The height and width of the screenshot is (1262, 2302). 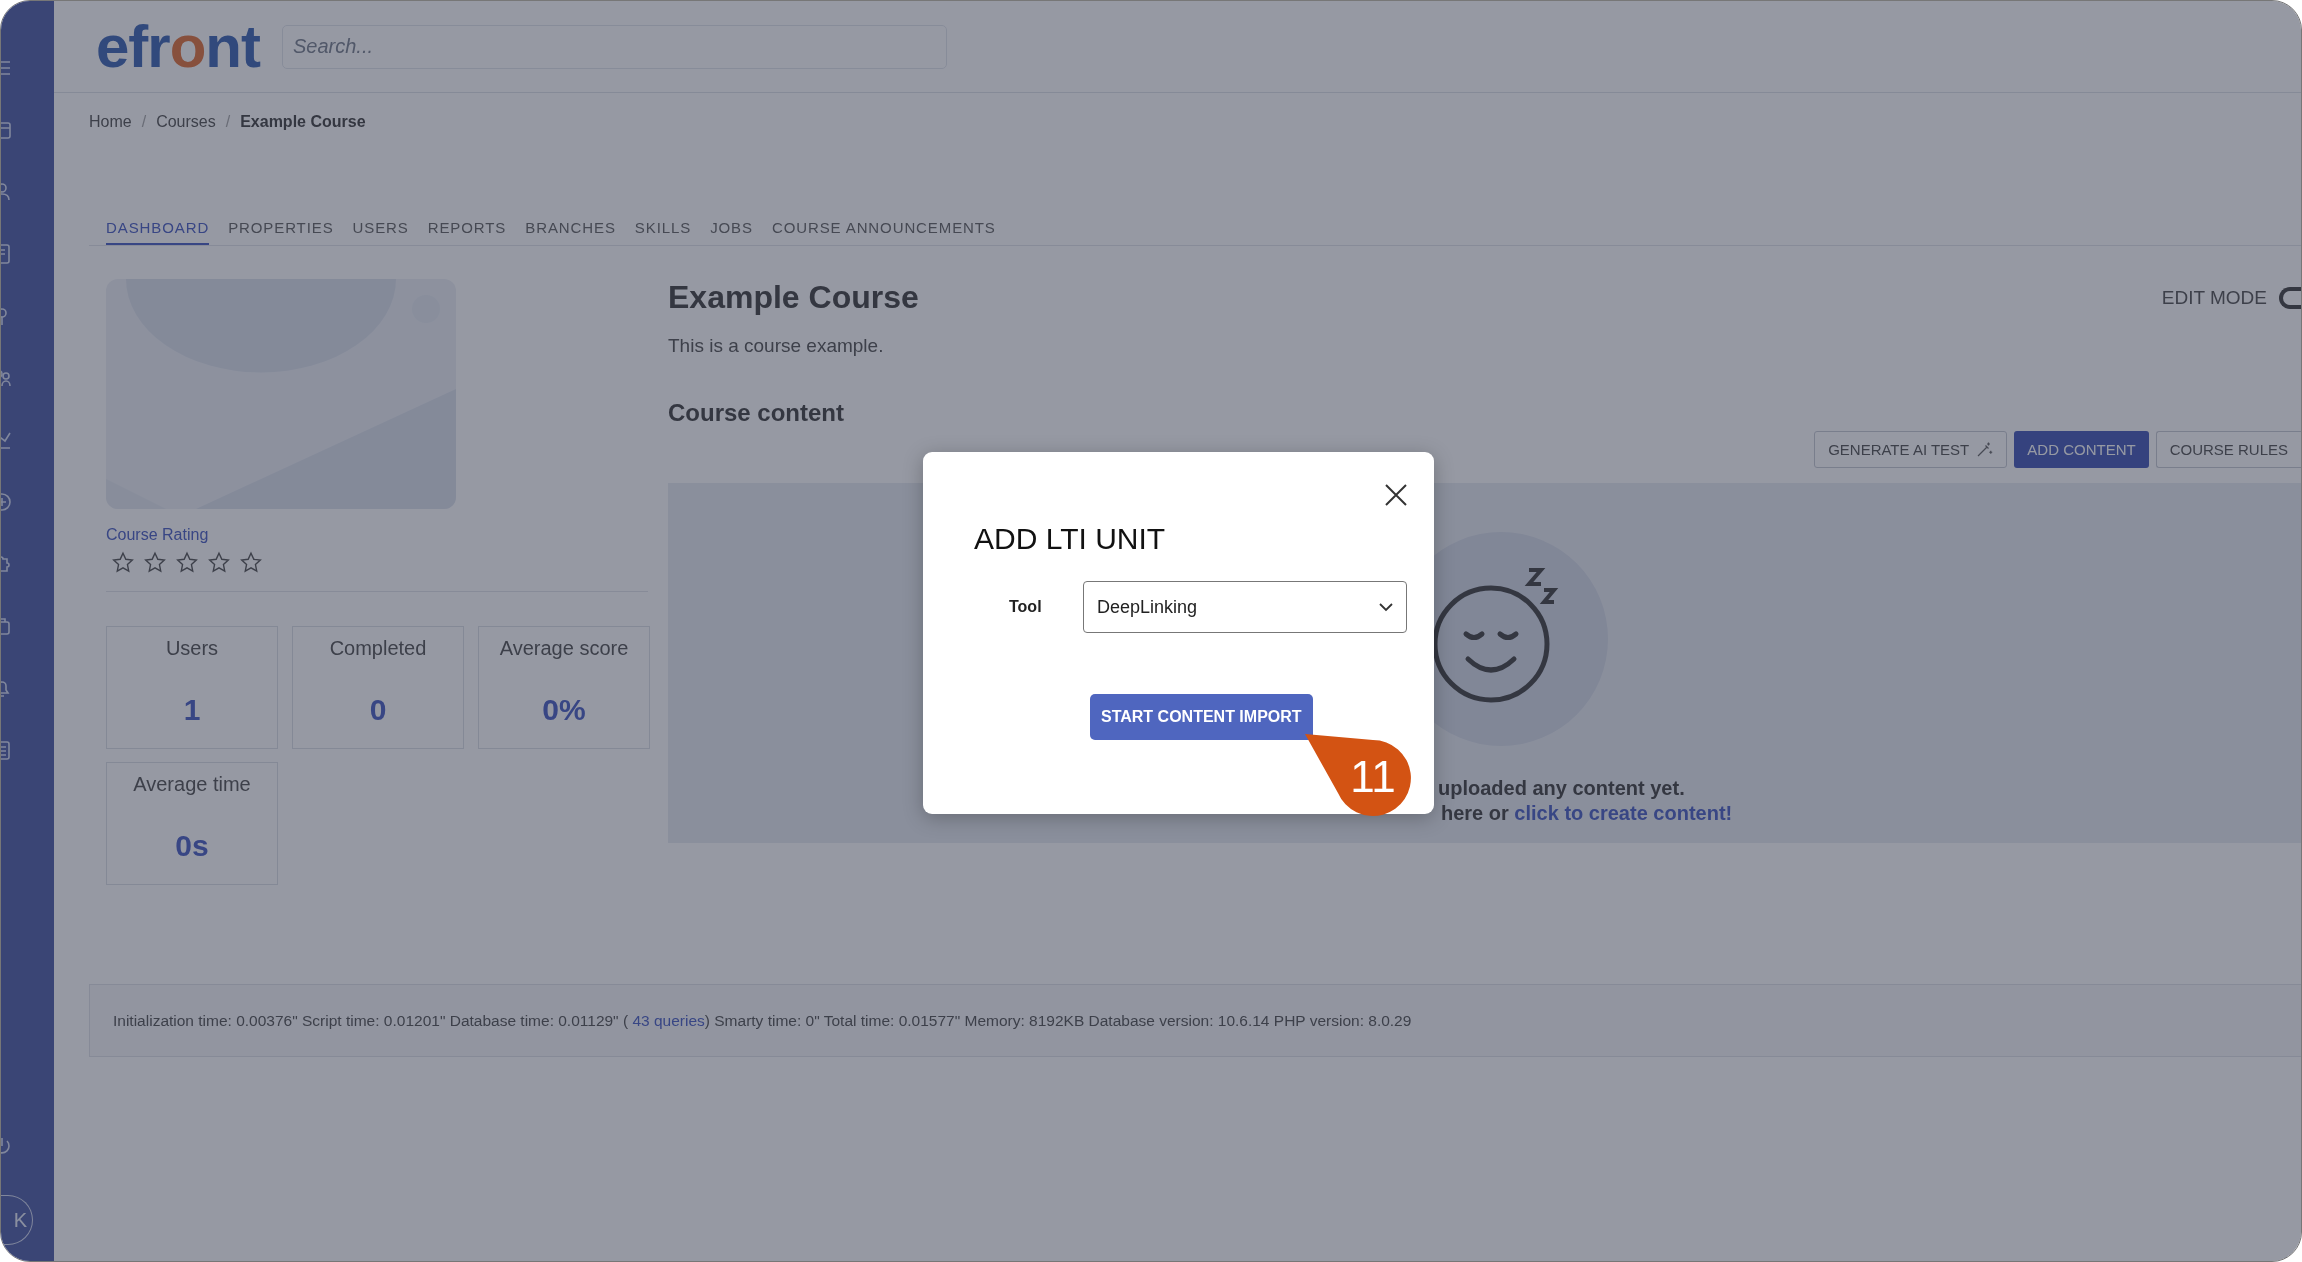 I want to click on tab: JOBS, so click(x=731, y=232).